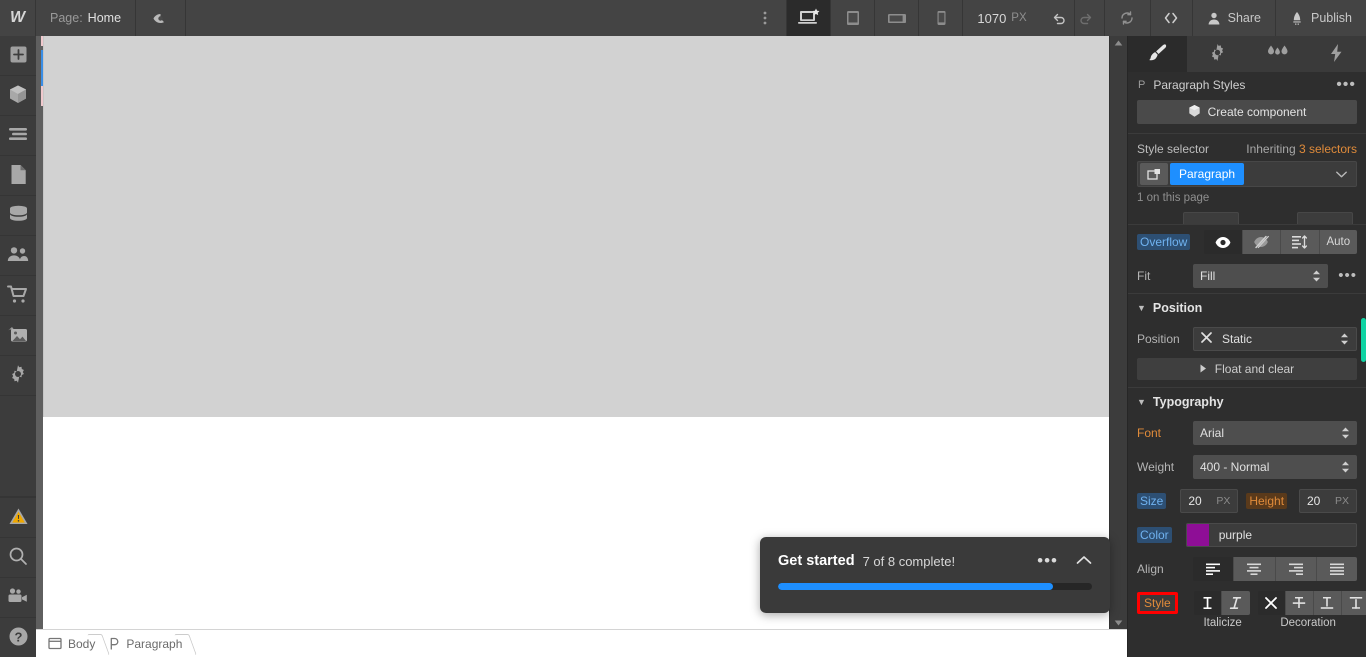 This screenshot has height=657, width=1366. I want to click on clipped-control-left, so click(1211, 218).